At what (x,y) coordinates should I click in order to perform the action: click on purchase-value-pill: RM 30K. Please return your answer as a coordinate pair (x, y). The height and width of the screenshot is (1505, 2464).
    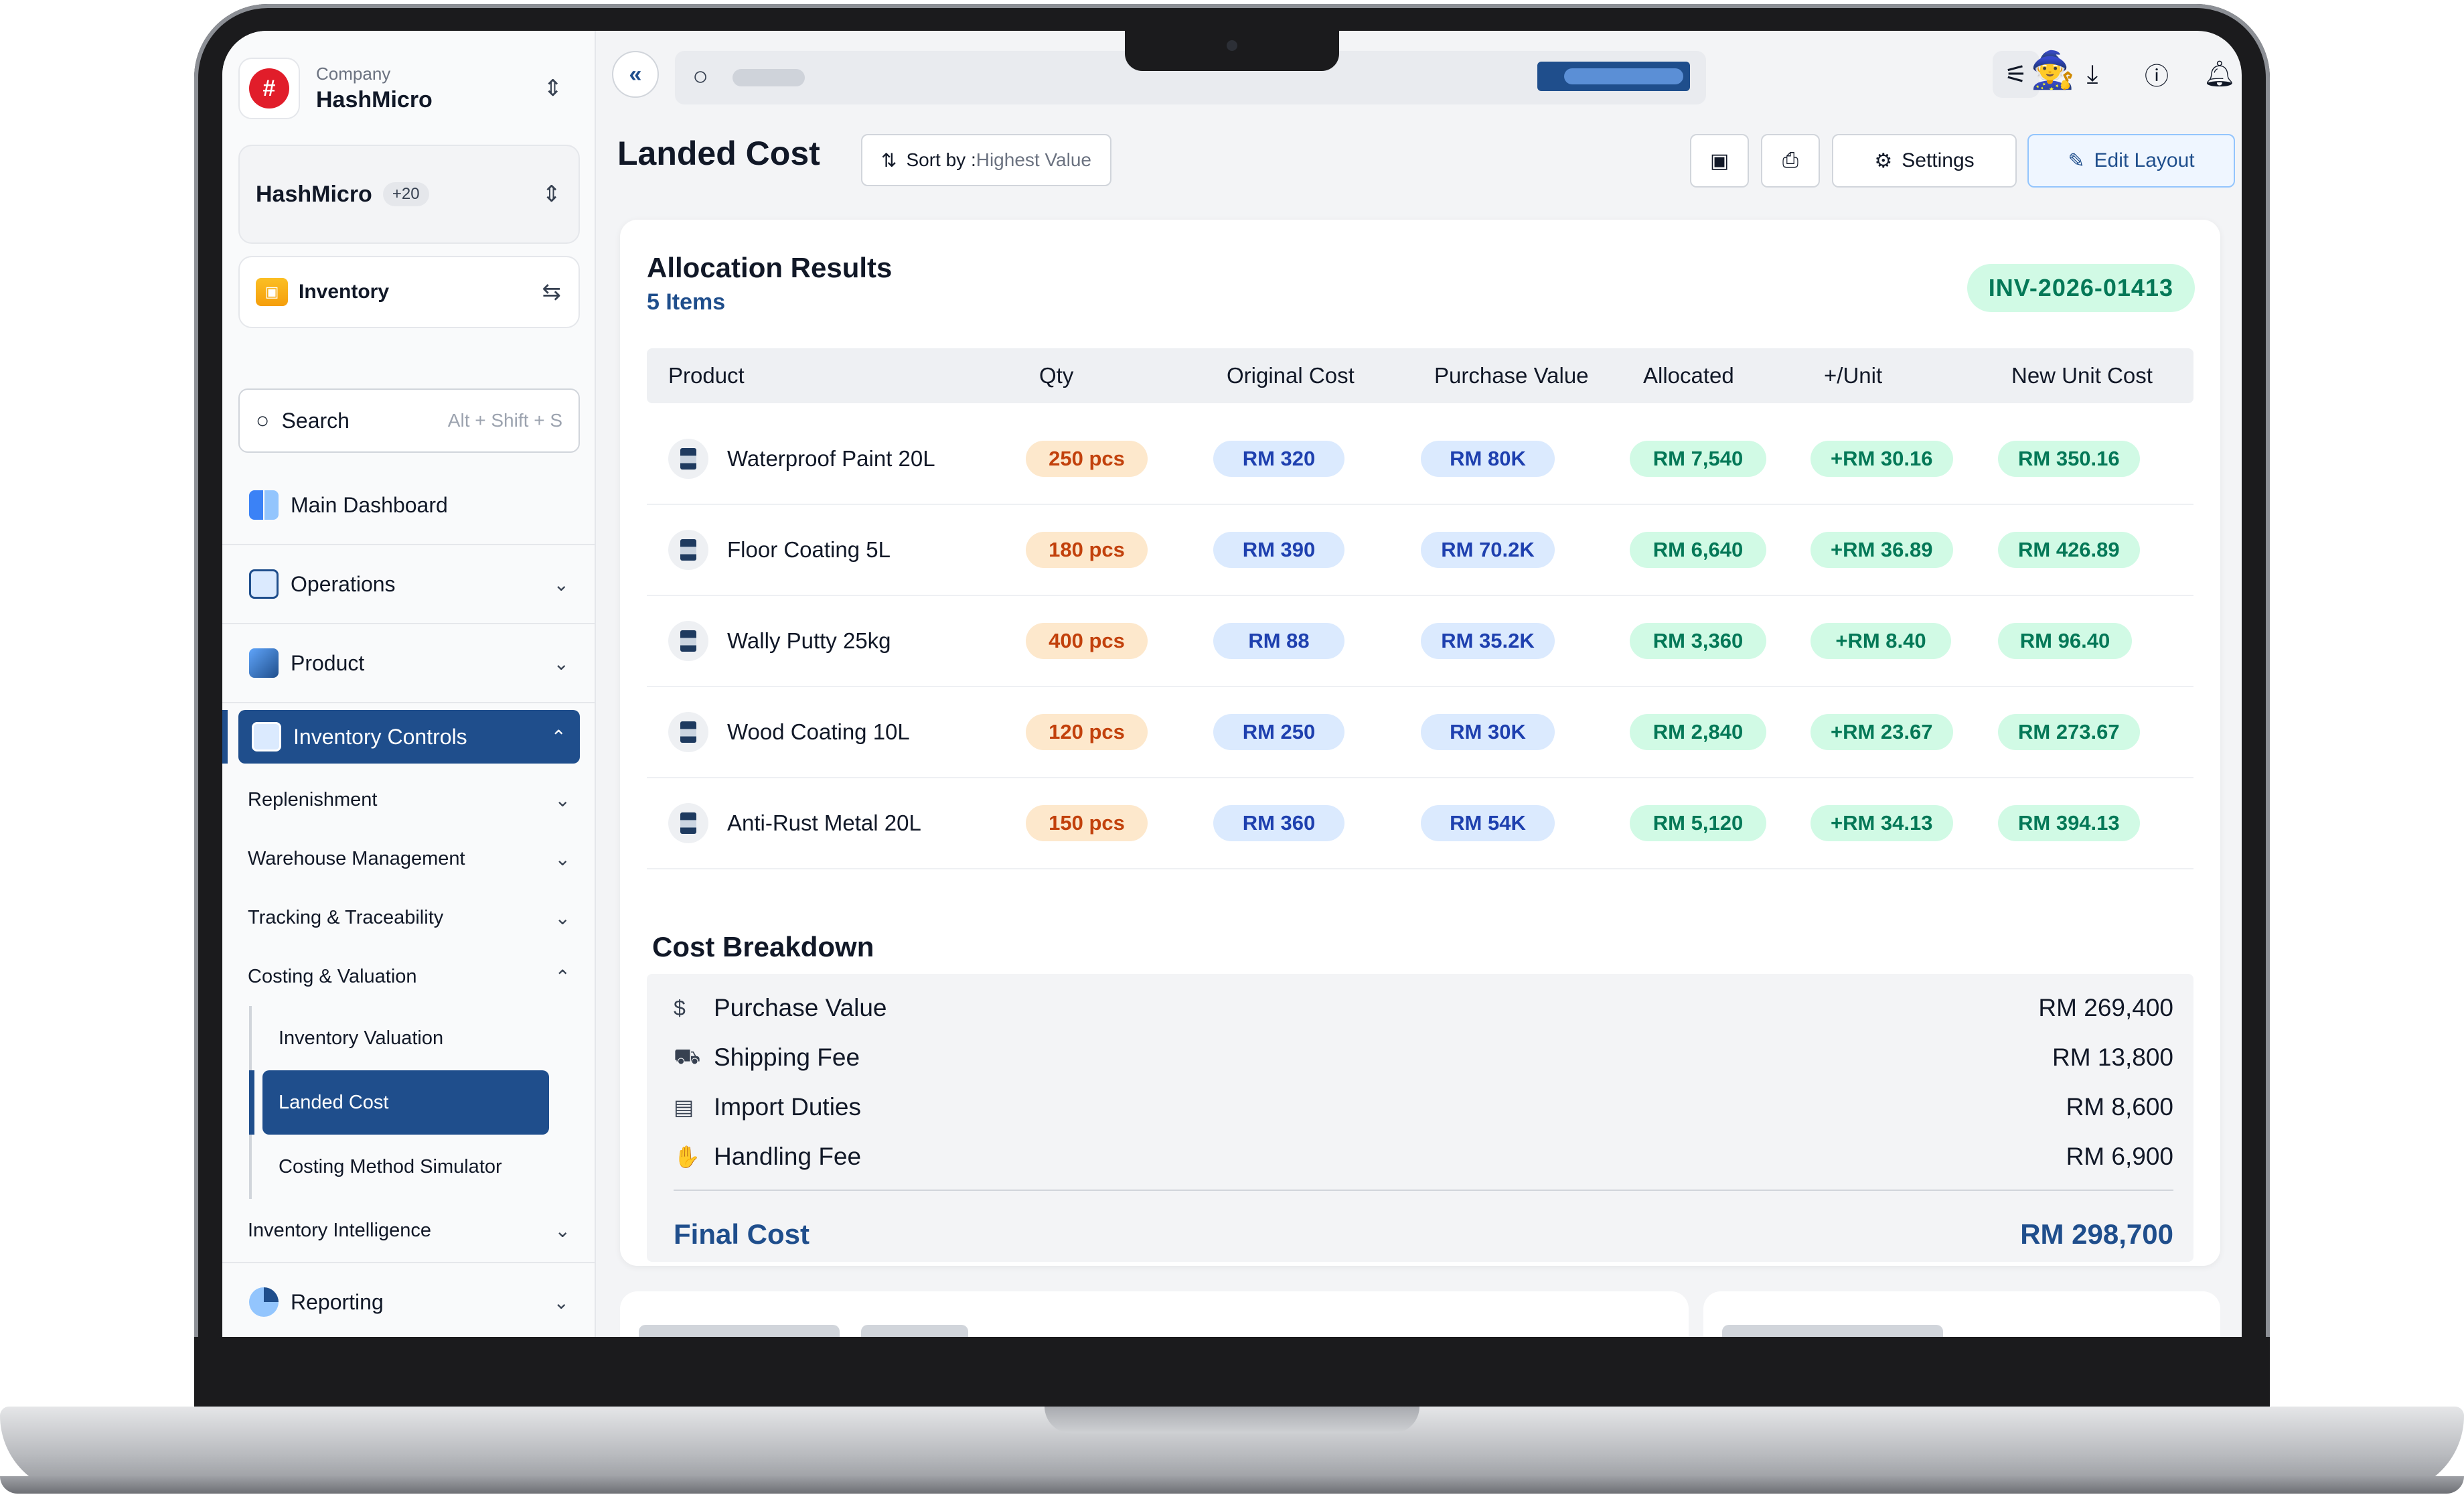
    Looking at the image, I should click on (1488, 732).